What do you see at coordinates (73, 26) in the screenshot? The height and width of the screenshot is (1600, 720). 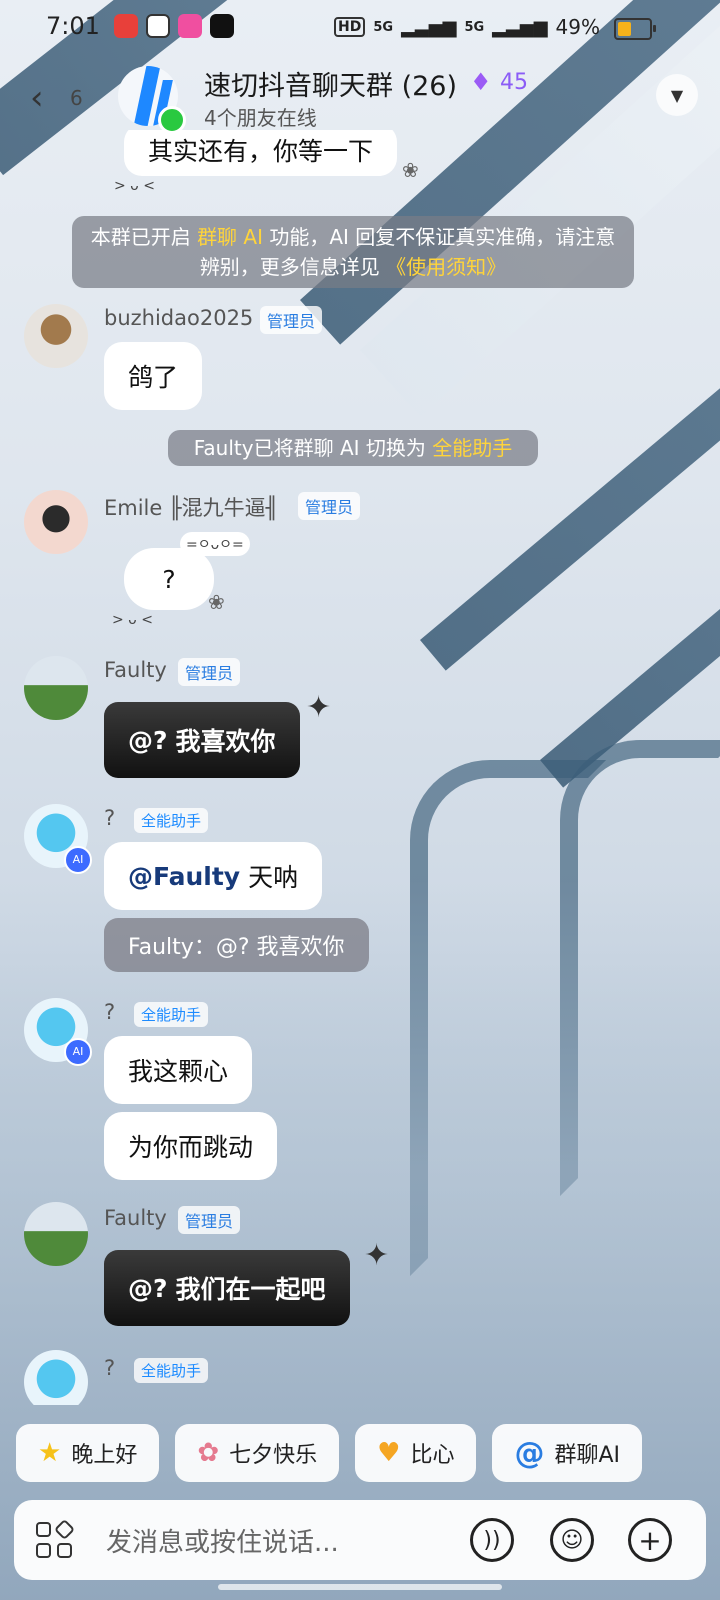 I see `status-time: 7:01` at bounding box center [73, 26].